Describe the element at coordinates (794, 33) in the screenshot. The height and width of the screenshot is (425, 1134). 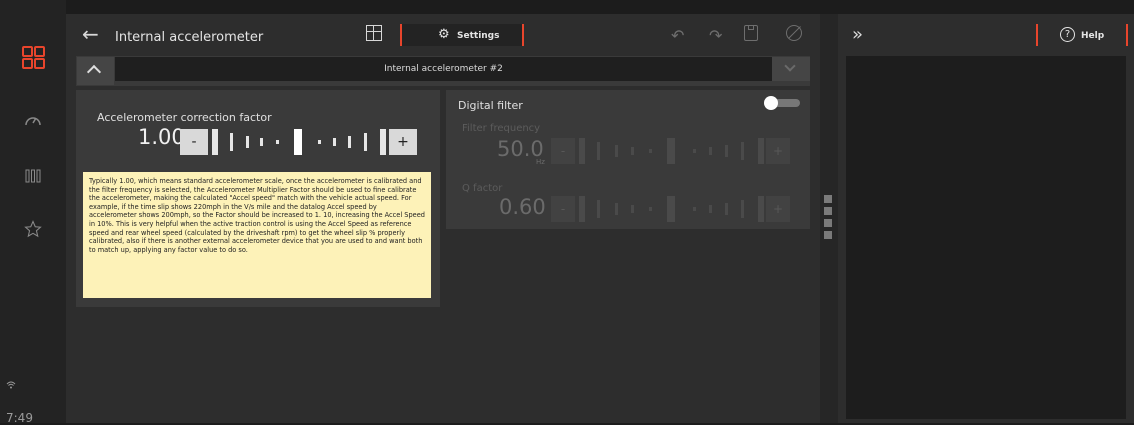
I see `cancel-icon` at that location.